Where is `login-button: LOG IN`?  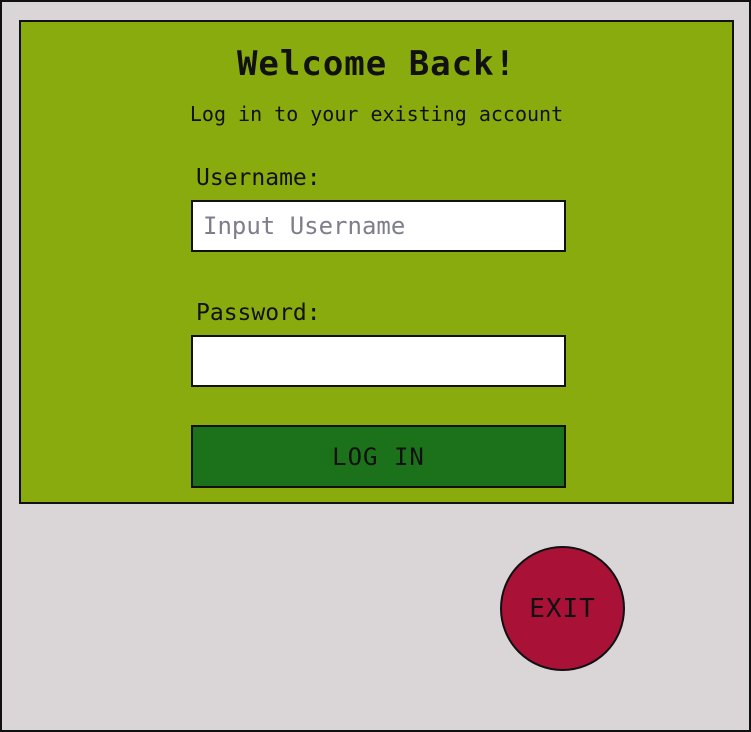
login-button: LOG IN is located at coordinates (378, 456).